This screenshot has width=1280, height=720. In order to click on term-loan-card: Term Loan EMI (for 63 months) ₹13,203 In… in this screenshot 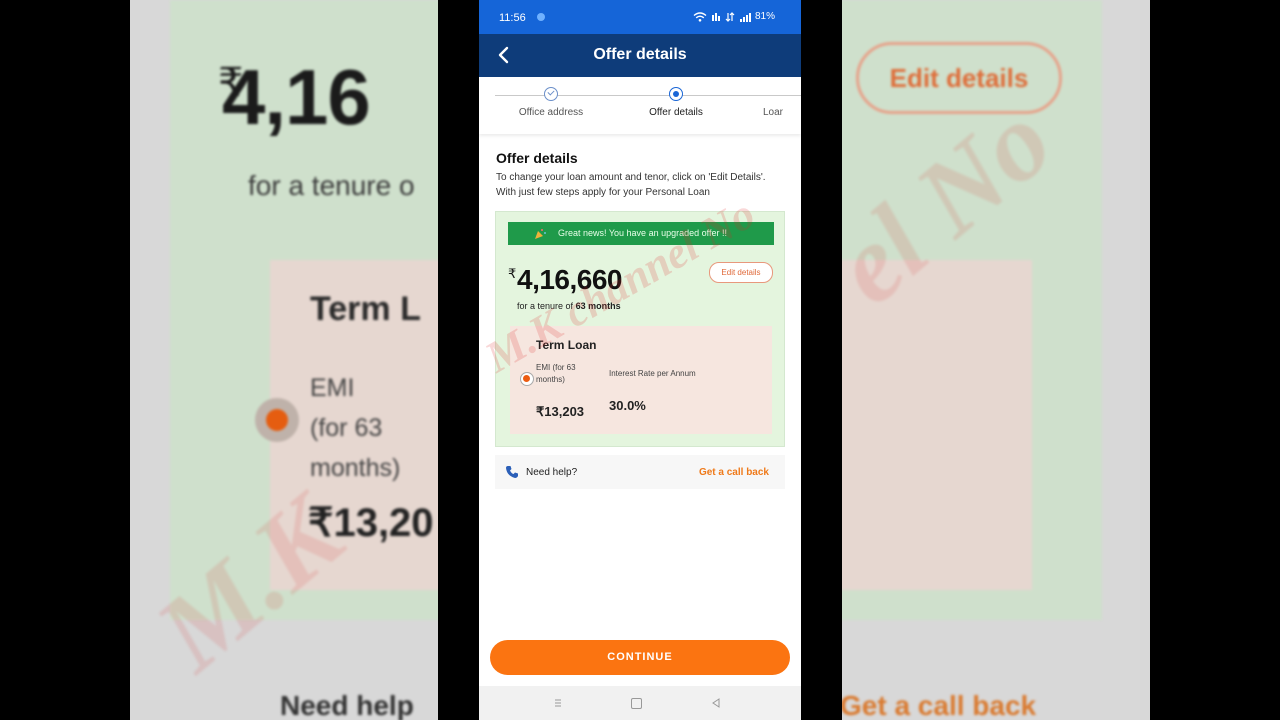, I will do `click(641, 380)`.